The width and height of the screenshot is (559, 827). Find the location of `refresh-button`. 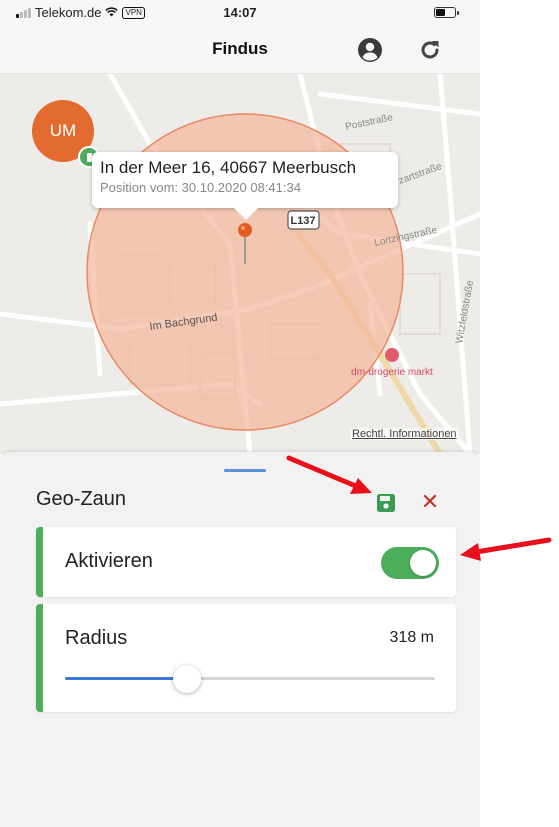

refresh-button is located at coordinates (430, 50).